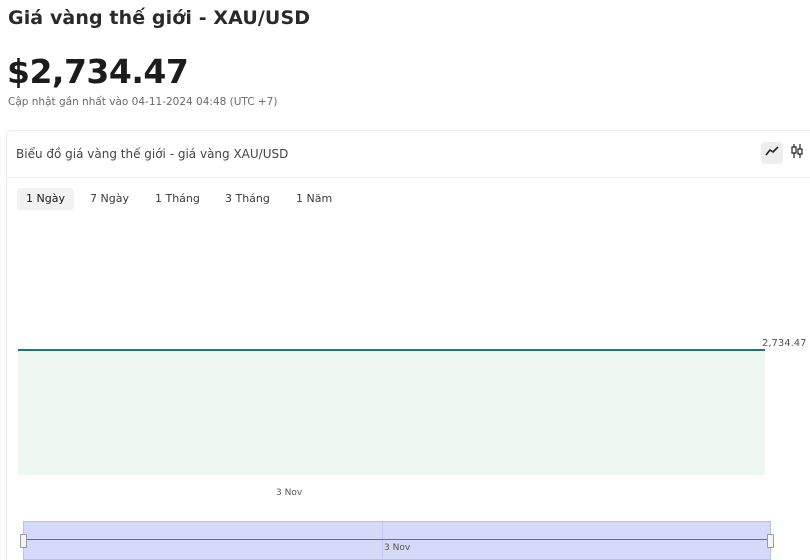  Describe the element at coordinates (314, 199) in the screenshot. I see `tab-1-year: 1 Năm` at that location.